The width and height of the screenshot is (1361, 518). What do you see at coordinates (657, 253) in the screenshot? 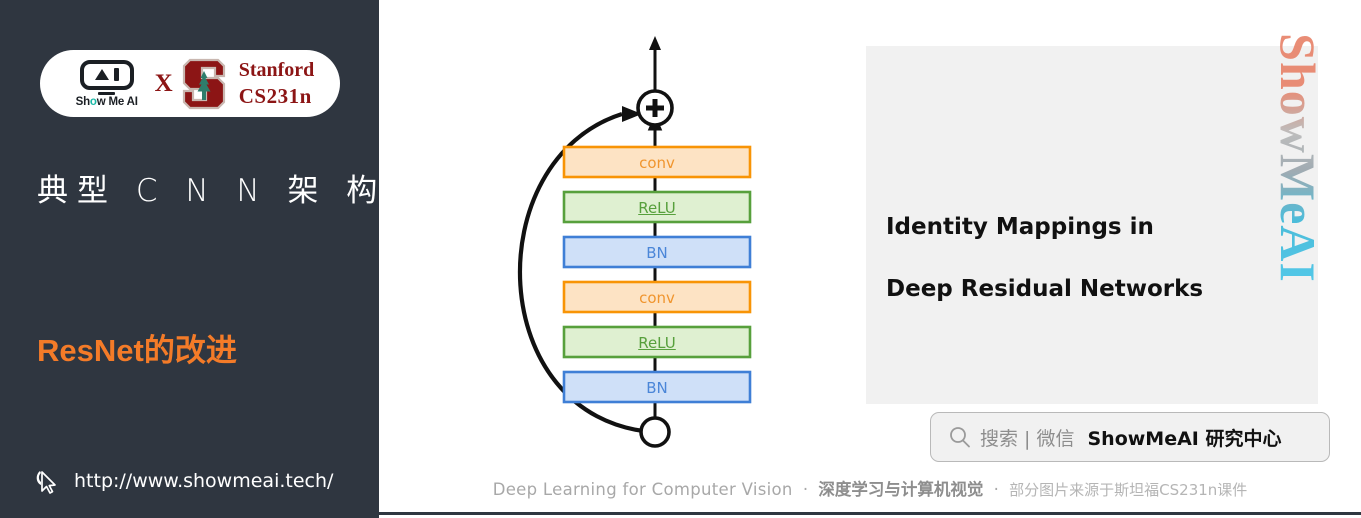
I see `layer-label-bn-top: BN` at bounding box center [657, 253].